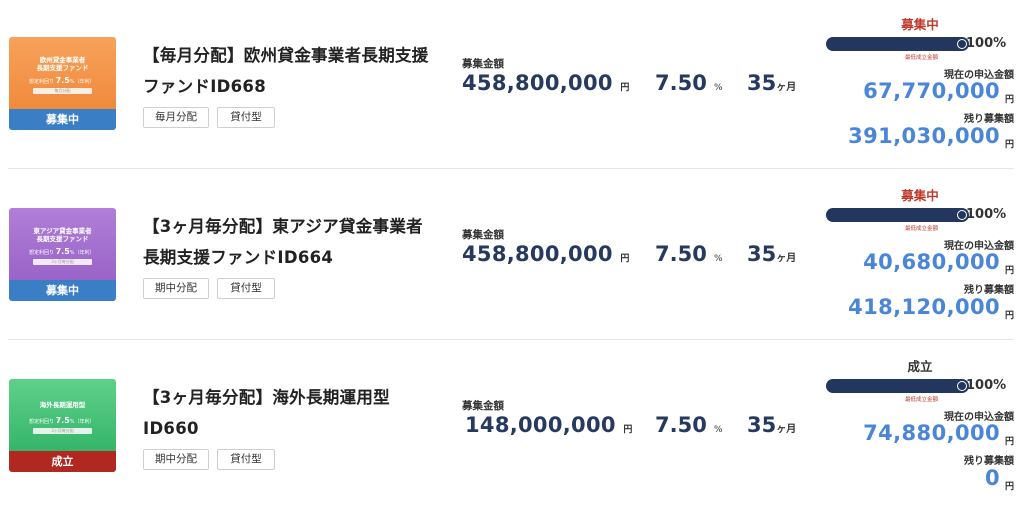 This screenshot has width=1024, height=505. I want to click on applied-value: 40,680,000, so click(931, 262).